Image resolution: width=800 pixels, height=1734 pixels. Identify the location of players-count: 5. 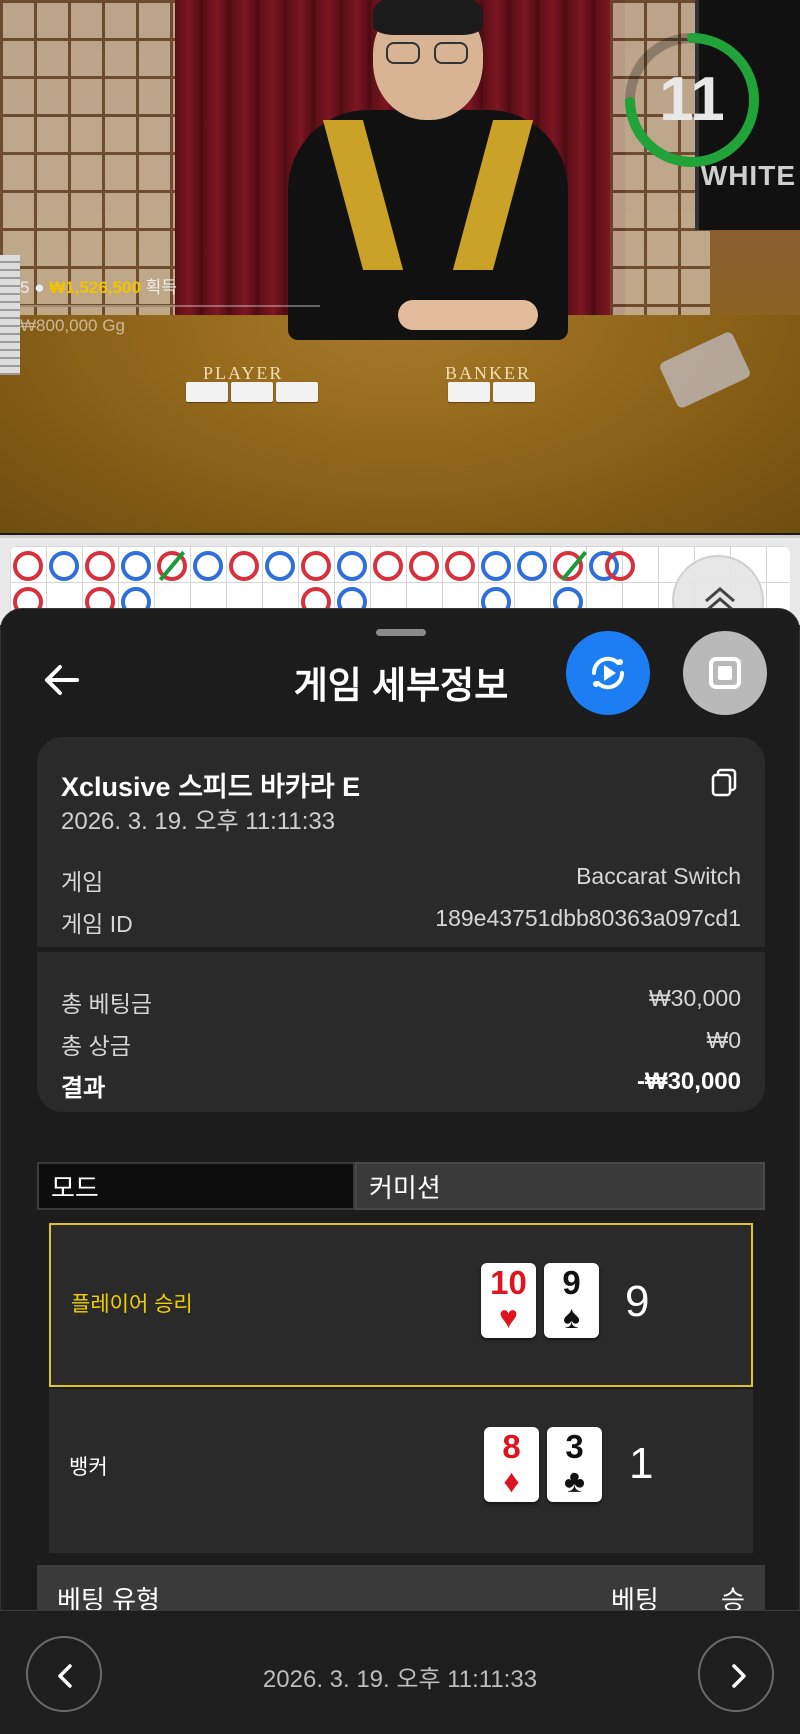
(25, 287).